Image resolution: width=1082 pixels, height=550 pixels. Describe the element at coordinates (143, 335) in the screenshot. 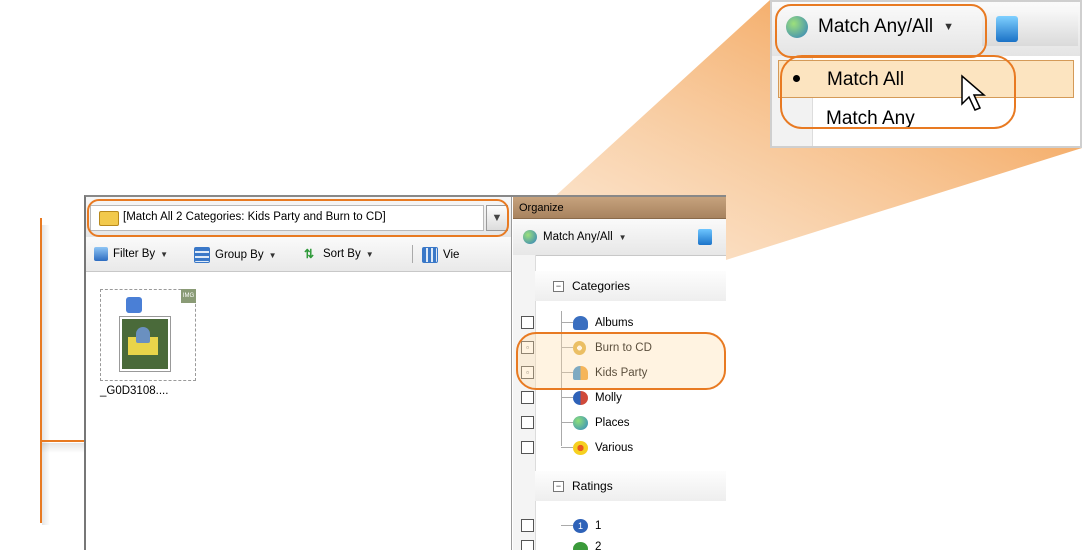

I see `photo-content` at that location.